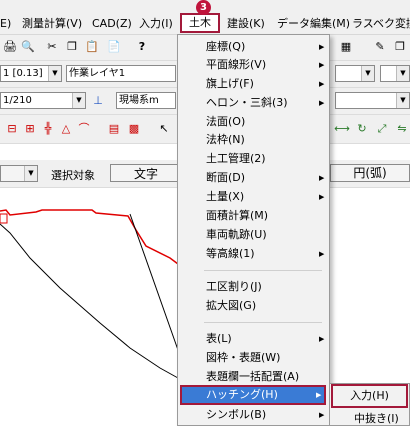 Image resolution: width=410 pixels, height=426 pixels. Describe the element at coordinates (72, 47) in the screenshot. I see `copy-icon: ❐` at that location.